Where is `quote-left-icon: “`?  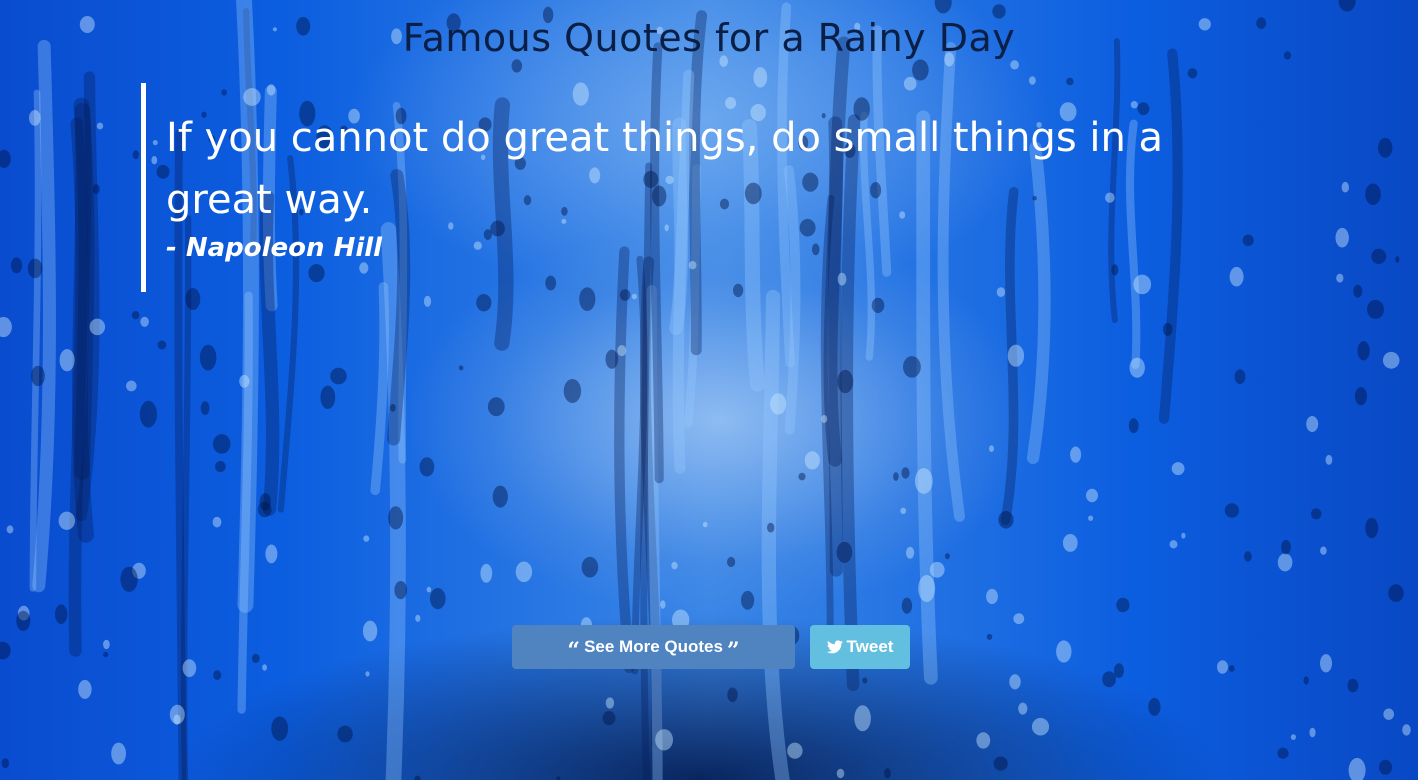
quote-left-icon: “ is located at coordinates (574, 651).